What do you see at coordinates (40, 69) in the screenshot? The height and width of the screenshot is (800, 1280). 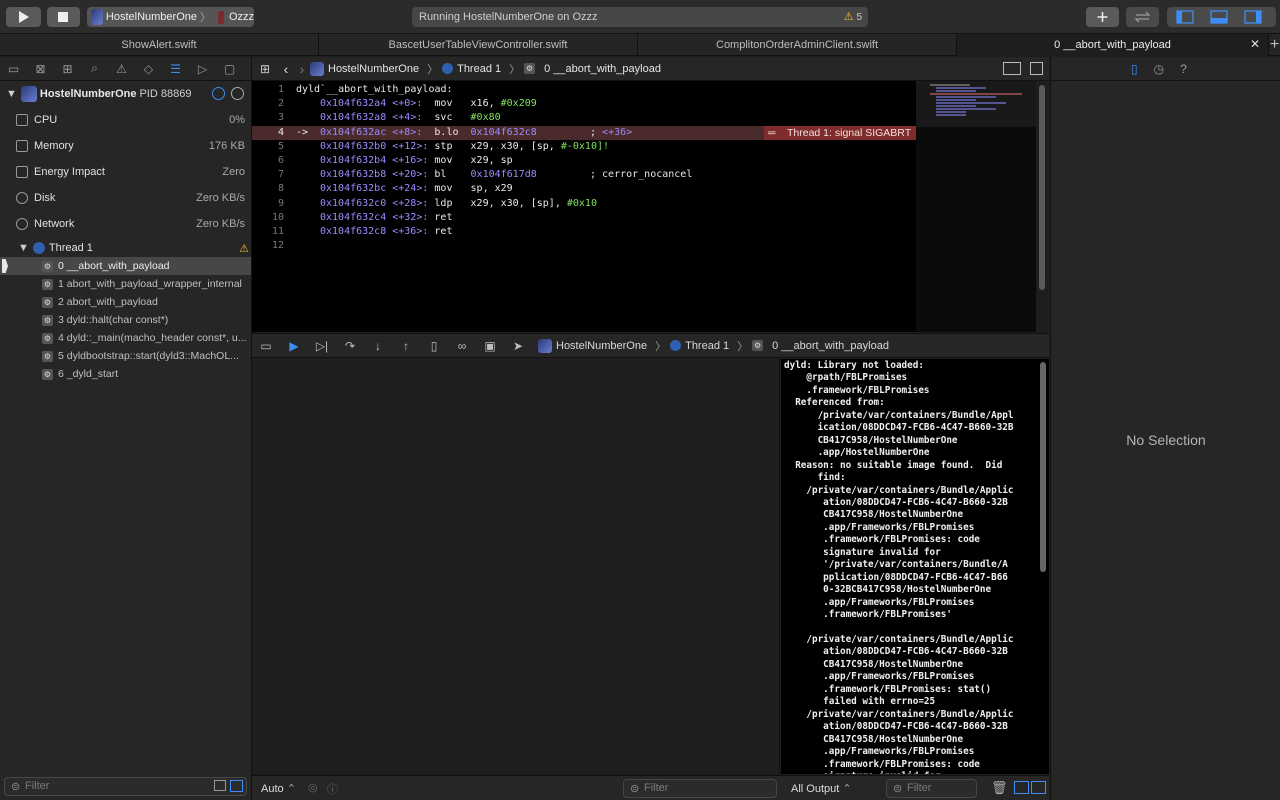 I see `source-control-icon: ⊠` at bounding box center [40, 69].